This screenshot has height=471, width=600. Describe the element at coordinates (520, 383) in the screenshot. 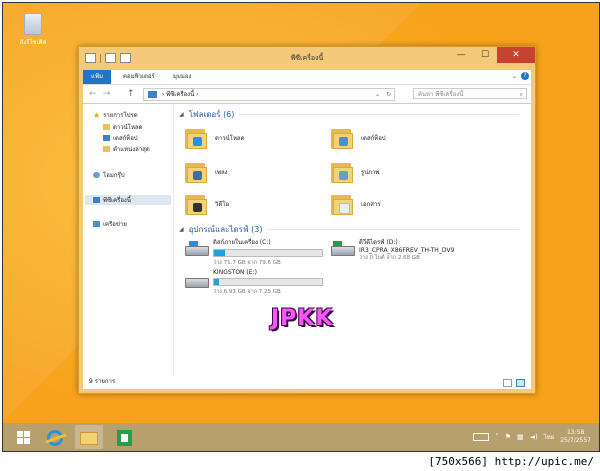

I see `tiles-view-icon` at that location.